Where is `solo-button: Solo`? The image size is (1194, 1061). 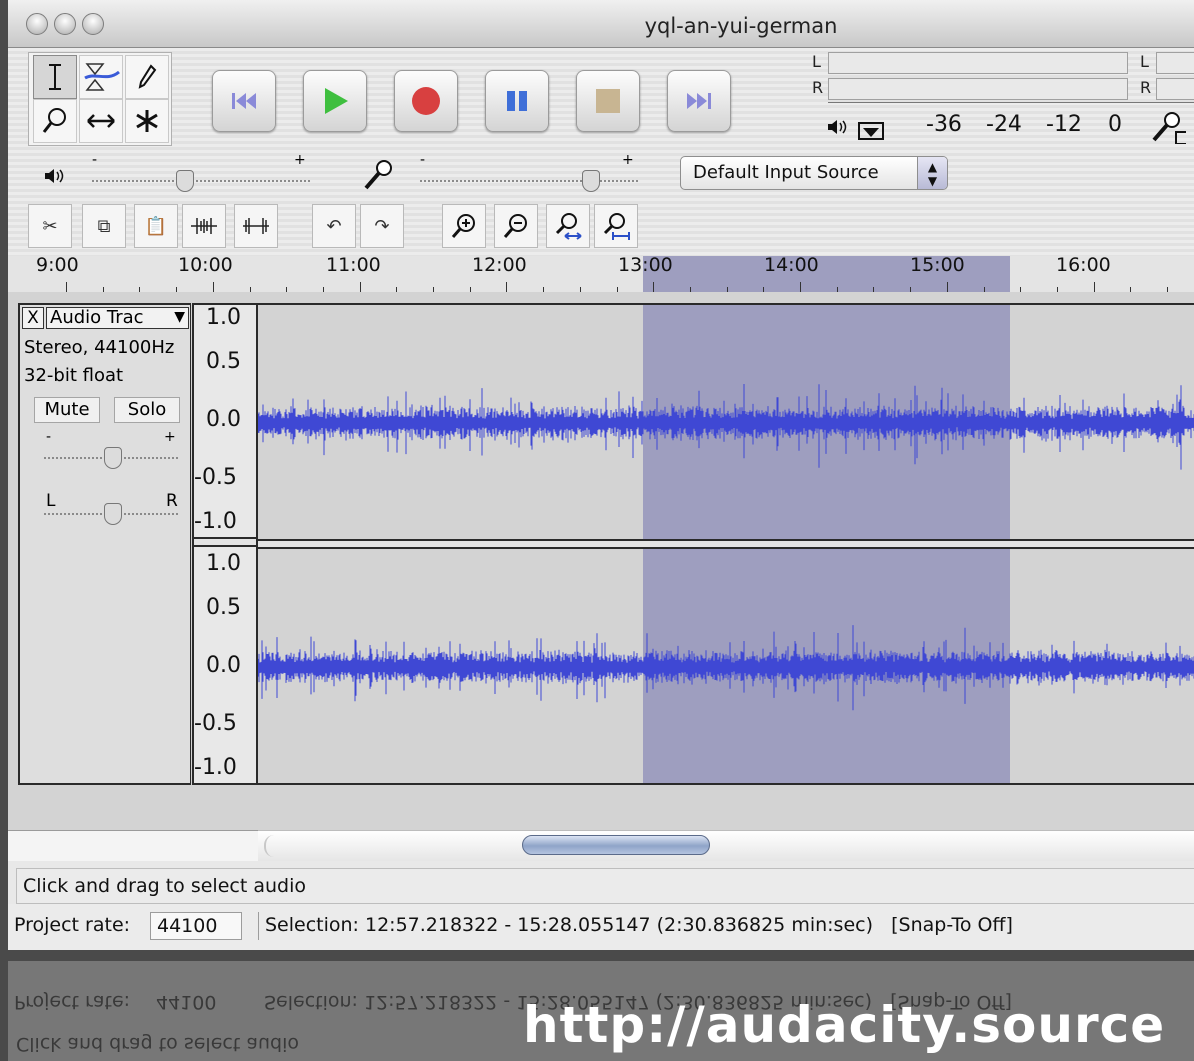 solo-button: Solo is located at coordinates (147, 410).